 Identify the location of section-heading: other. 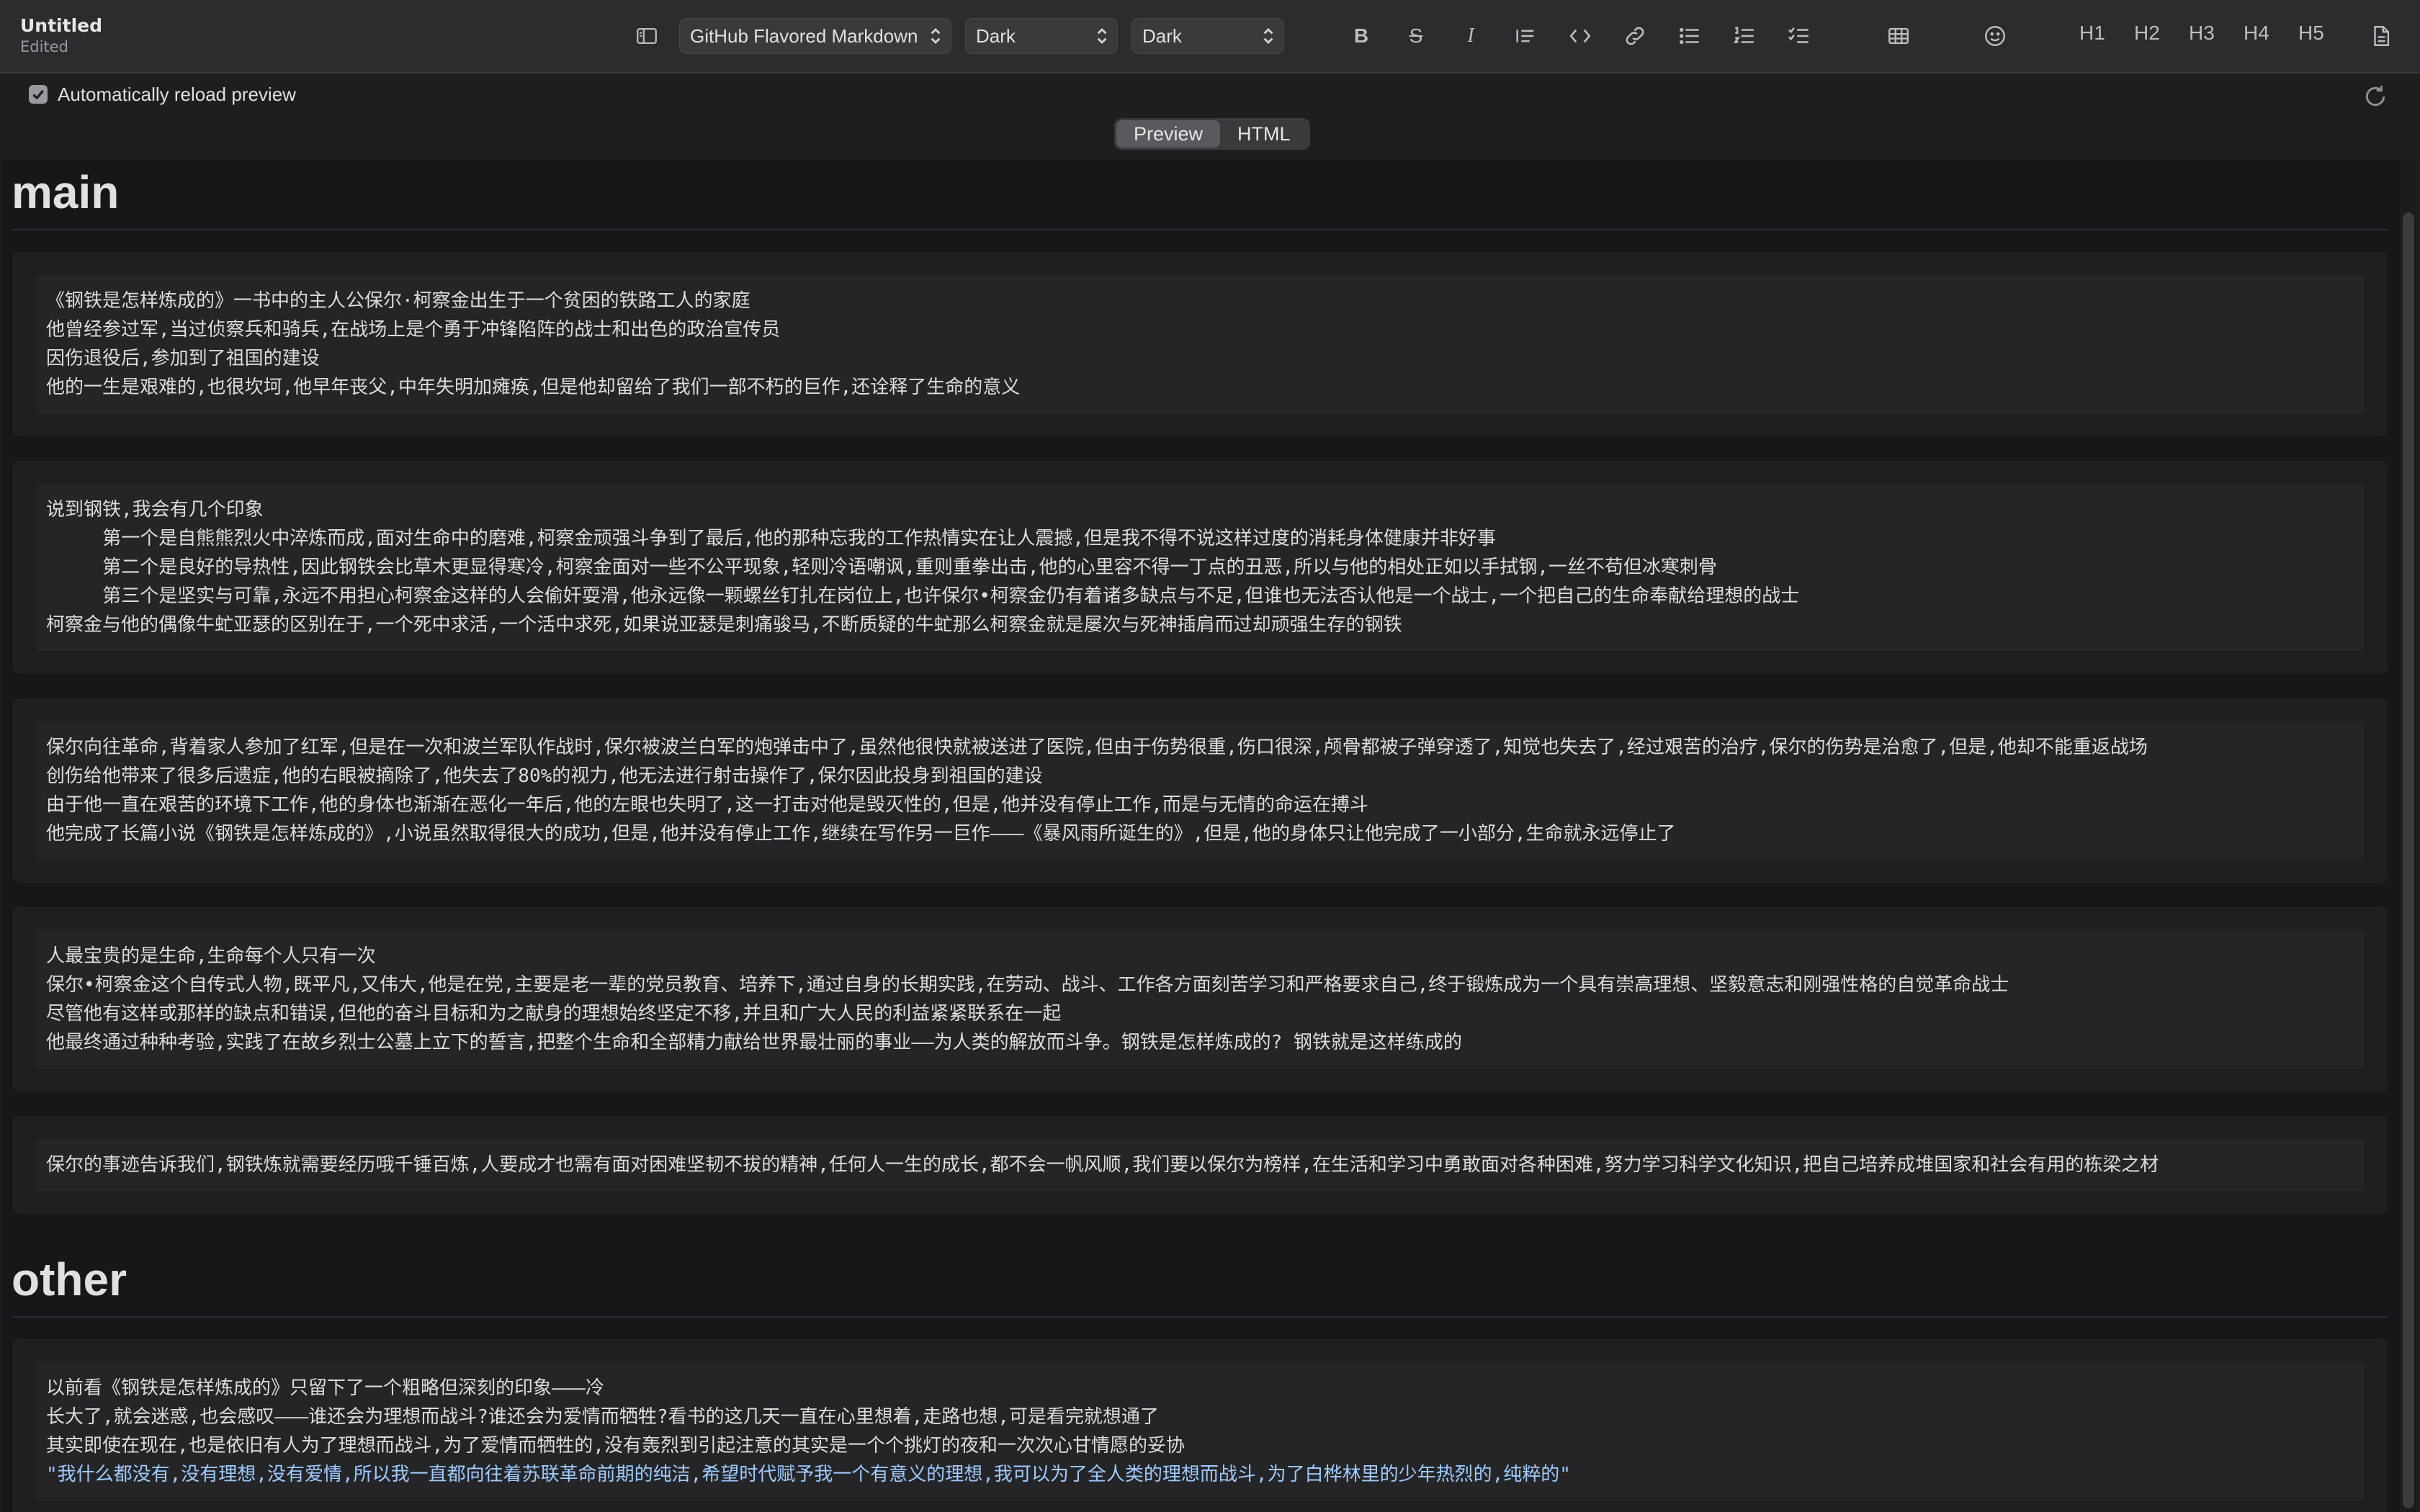
(69, 1279).